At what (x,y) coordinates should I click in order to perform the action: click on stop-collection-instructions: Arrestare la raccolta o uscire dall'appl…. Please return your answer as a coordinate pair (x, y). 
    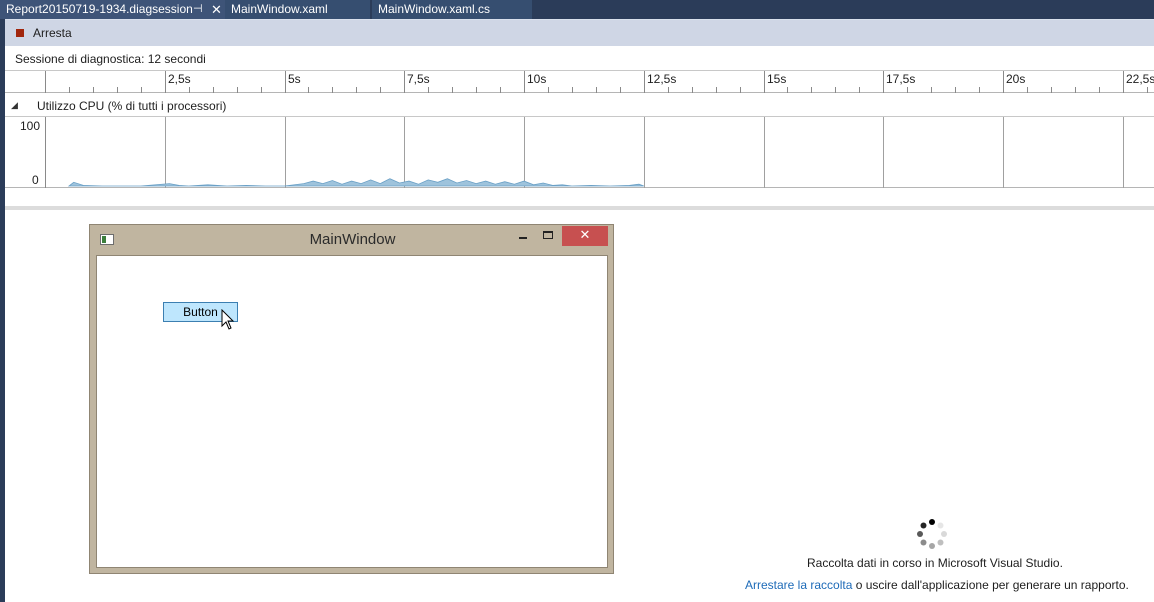
    Looking at the image, I should click on (937, 585).